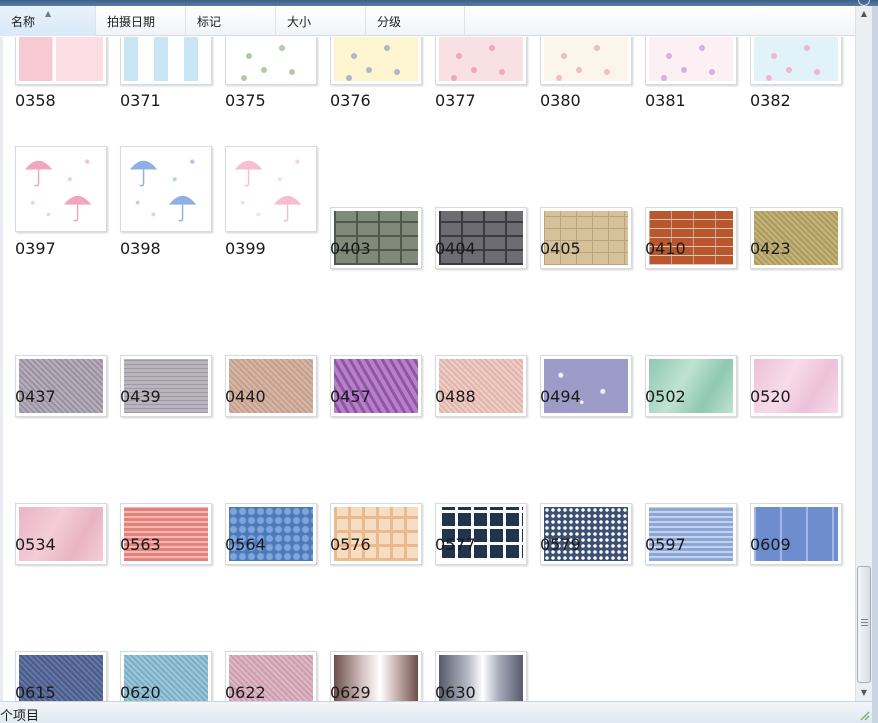 The height and width of the screenshot is (723, 878). What do you see at coordinates (23, 22) in the screenshot?
I see `column-header-label: 名称` at bounding box center [23, 22].